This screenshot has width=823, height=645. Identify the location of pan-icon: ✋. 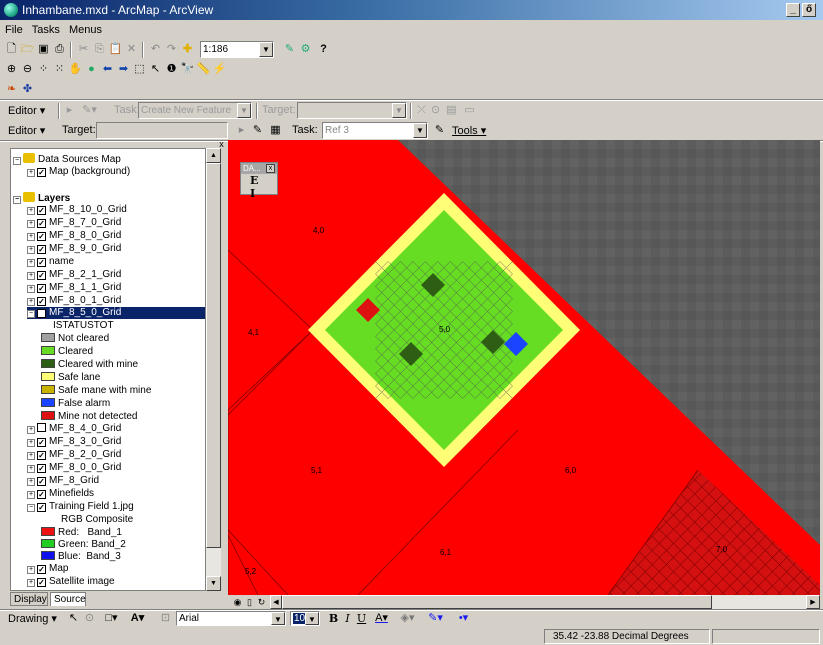
(75, 69).